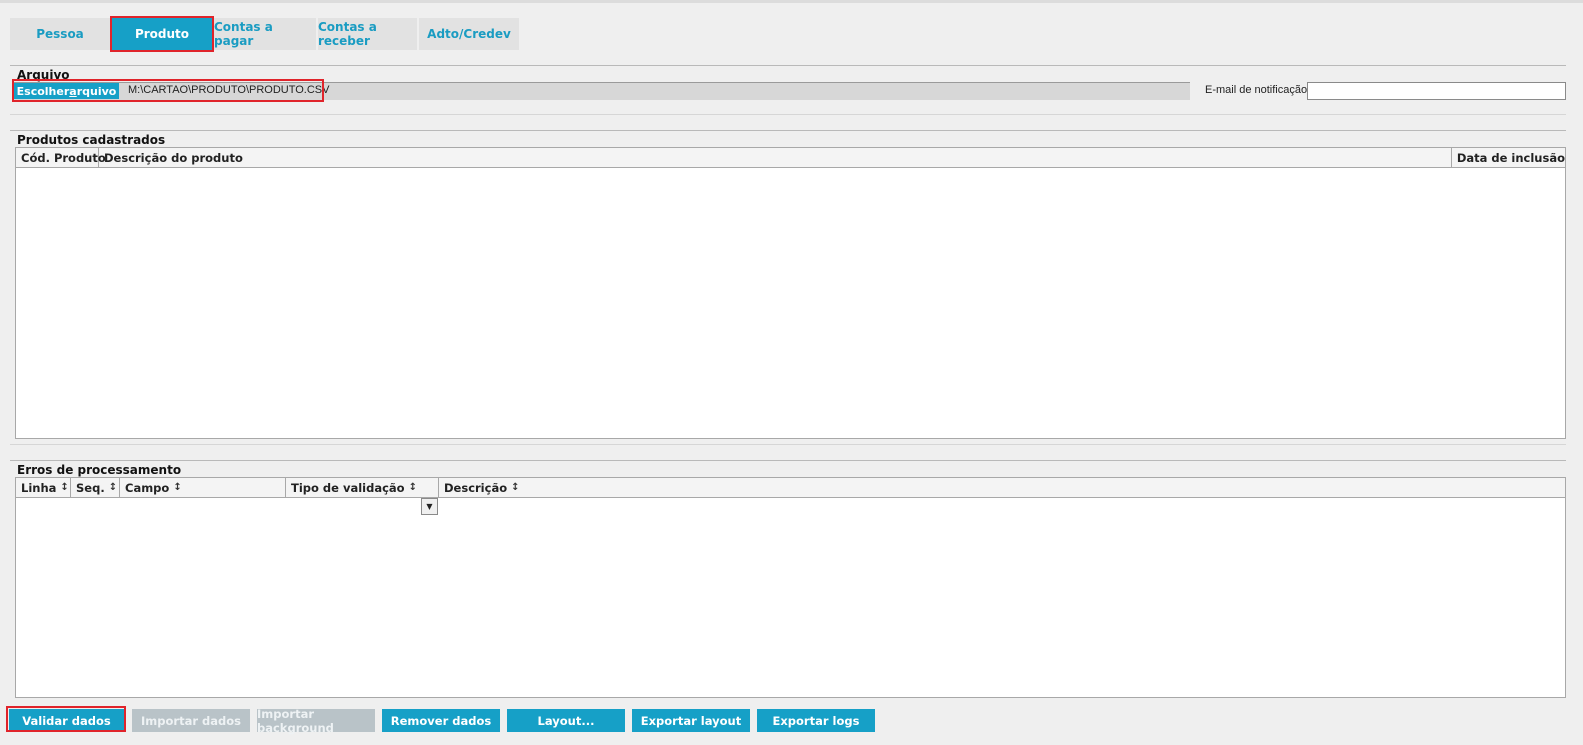 The image size is (1583, 745). Describe the element at coordinates (203, 487) in the screenshot. I see `column-header-campo: Campo ↕` at that location.